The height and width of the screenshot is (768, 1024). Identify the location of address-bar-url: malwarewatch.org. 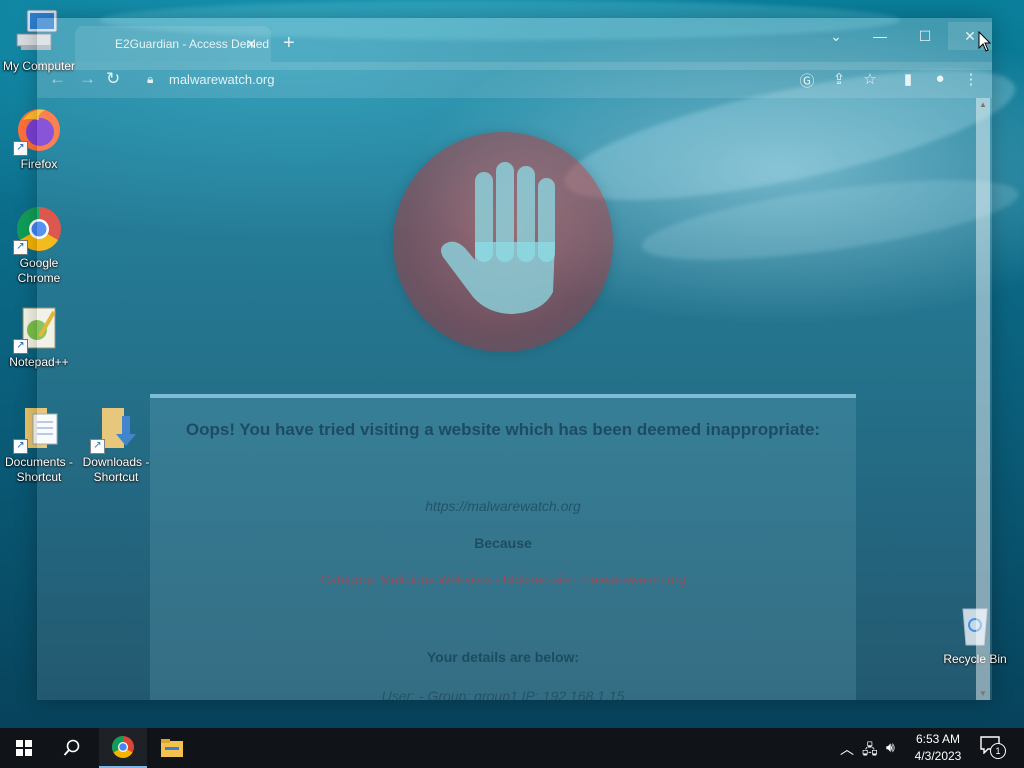
(222, 79).